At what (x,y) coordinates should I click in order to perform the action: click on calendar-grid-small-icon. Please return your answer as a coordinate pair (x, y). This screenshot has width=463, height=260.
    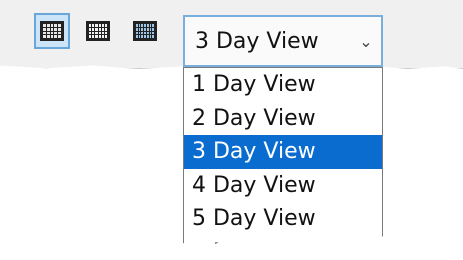
    Looking at the image, I should click on (52, 31).